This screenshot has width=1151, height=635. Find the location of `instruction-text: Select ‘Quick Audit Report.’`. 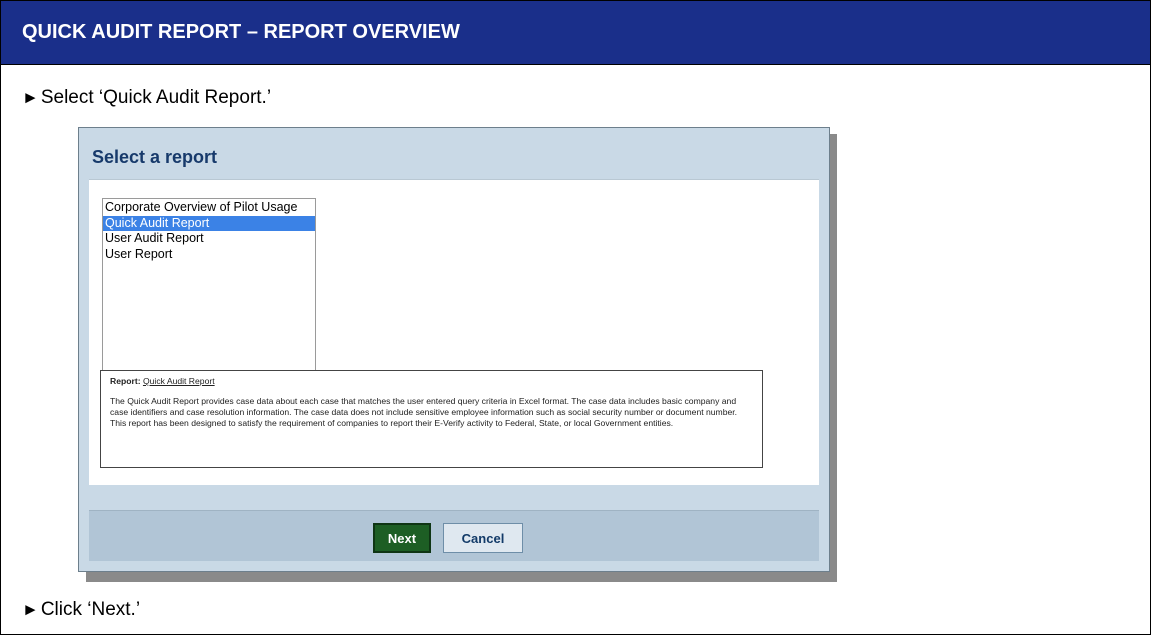

instruction-text: Select ‘Quick Audit Report.’ is located at coordinates (156, 97).